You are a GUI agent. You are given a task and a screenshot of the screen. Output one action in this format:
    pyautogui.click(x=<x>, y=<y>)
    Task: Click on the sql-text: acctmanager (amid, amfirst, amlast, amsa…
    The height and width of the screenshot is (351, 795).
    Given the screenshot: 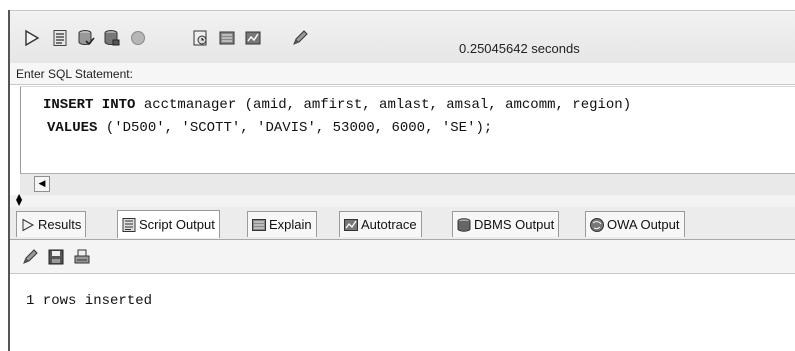 What is the action you would take?
    pyautogui.click(x=383, y=105)
    